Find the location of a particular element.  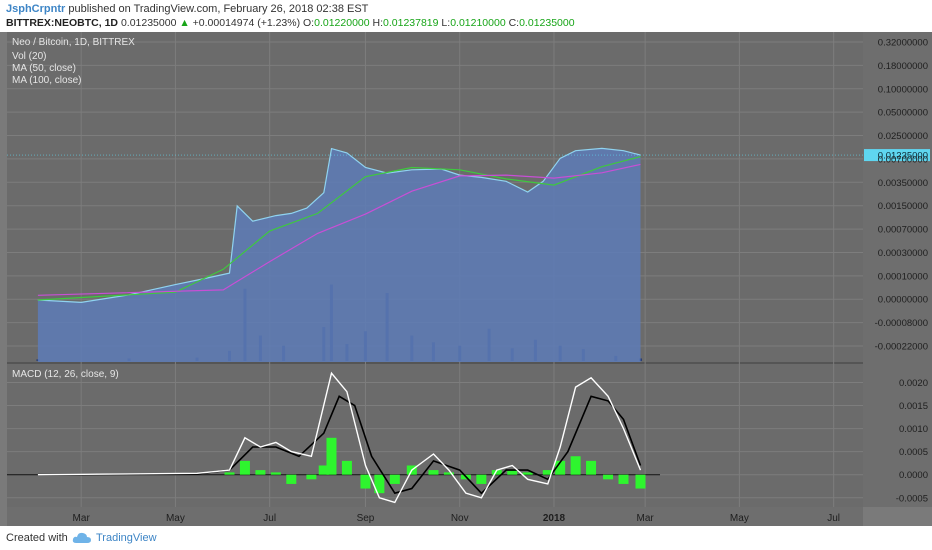

price-tick-label: 0.00350000 is located at coordinates (903, 183).